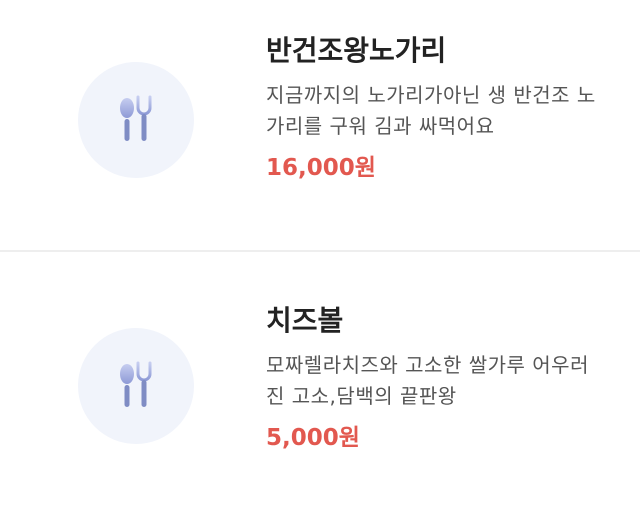 The height and width of the screenshot is (506, 640). I want to click on menu-name: 반건조왕노가리, so click(356, 50).